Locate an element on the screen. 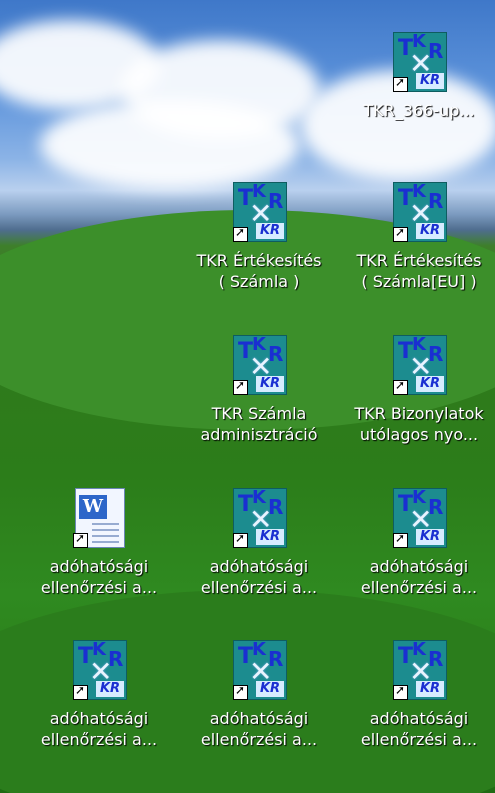  icon-label: TKR Bizonylatok is located at coordinates (419, 413).